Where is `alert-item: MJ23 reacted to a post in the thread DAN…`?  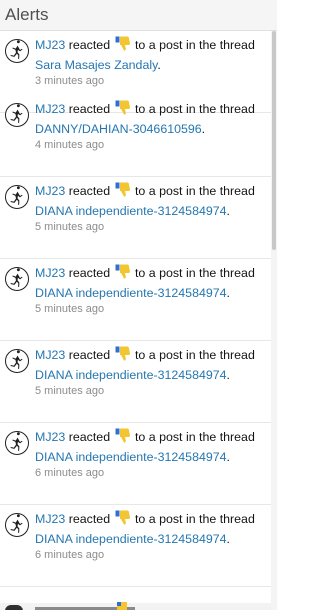
alert-item: MJ23 reacted to a post in the thread DAN… is located at coordinates (135, 136).